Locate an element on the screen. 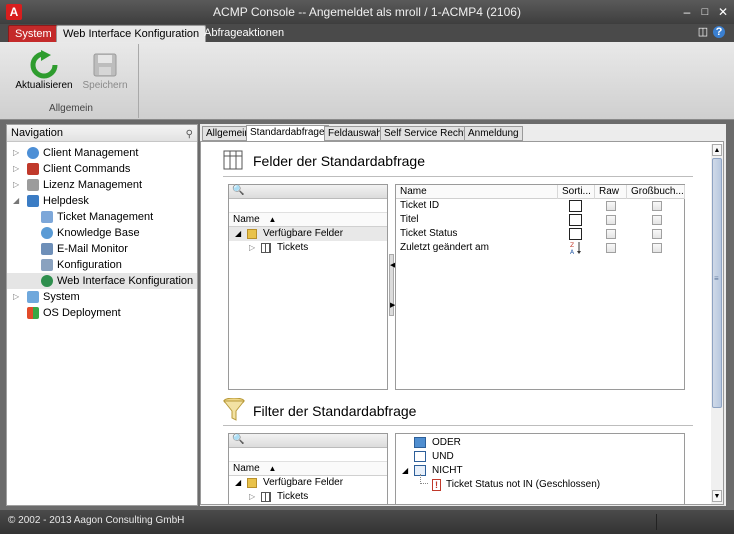 The height and width of the screenshot is (534, 734). grid-row: Zuletzt geändert am Z A is located at coordinates (540, 248).